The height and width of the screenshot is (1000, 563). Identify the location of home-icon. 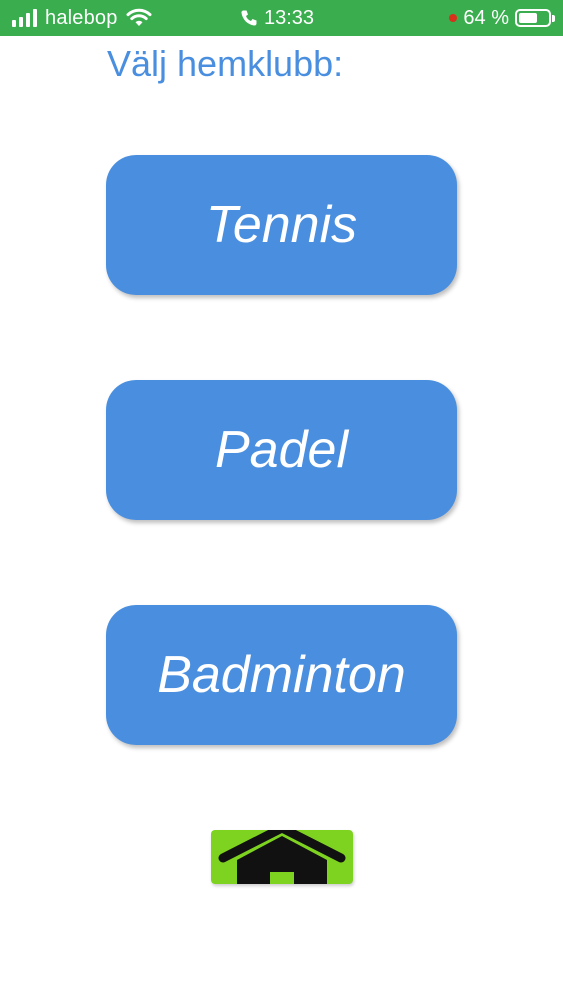
(282, 857).